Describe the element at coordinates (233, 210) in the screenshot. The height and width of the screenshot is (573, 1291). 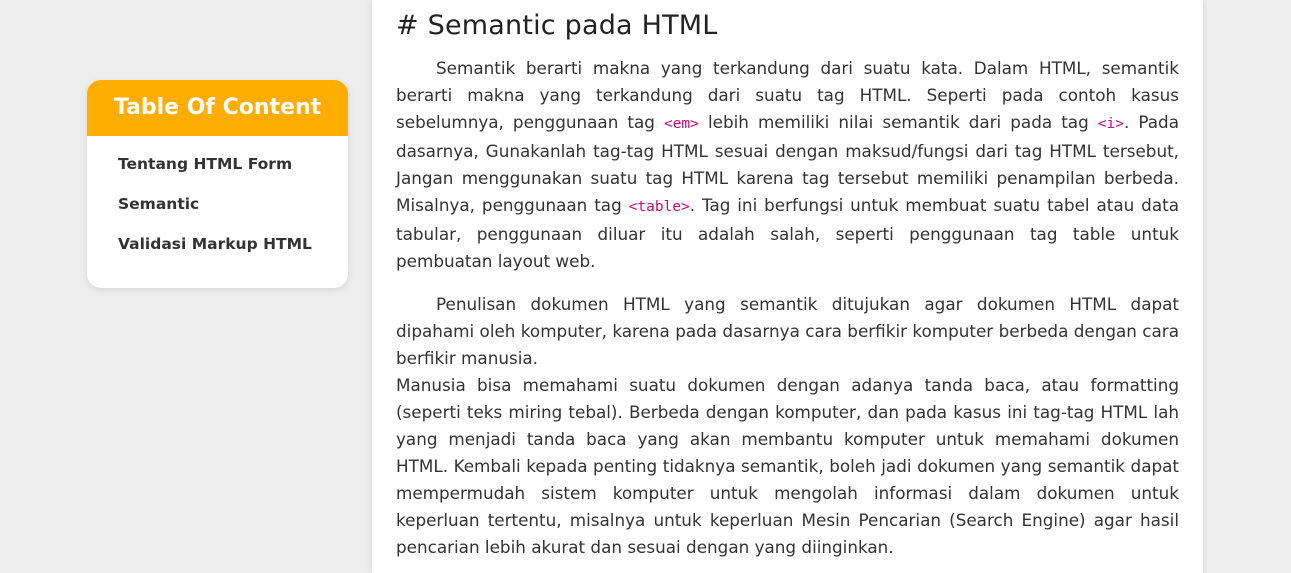
I see `toc-item-semantic: Semantic` at that location.